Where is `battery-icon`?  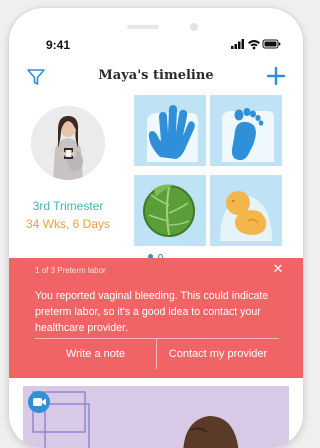
battery-icon is located at coordinates (271, 44).